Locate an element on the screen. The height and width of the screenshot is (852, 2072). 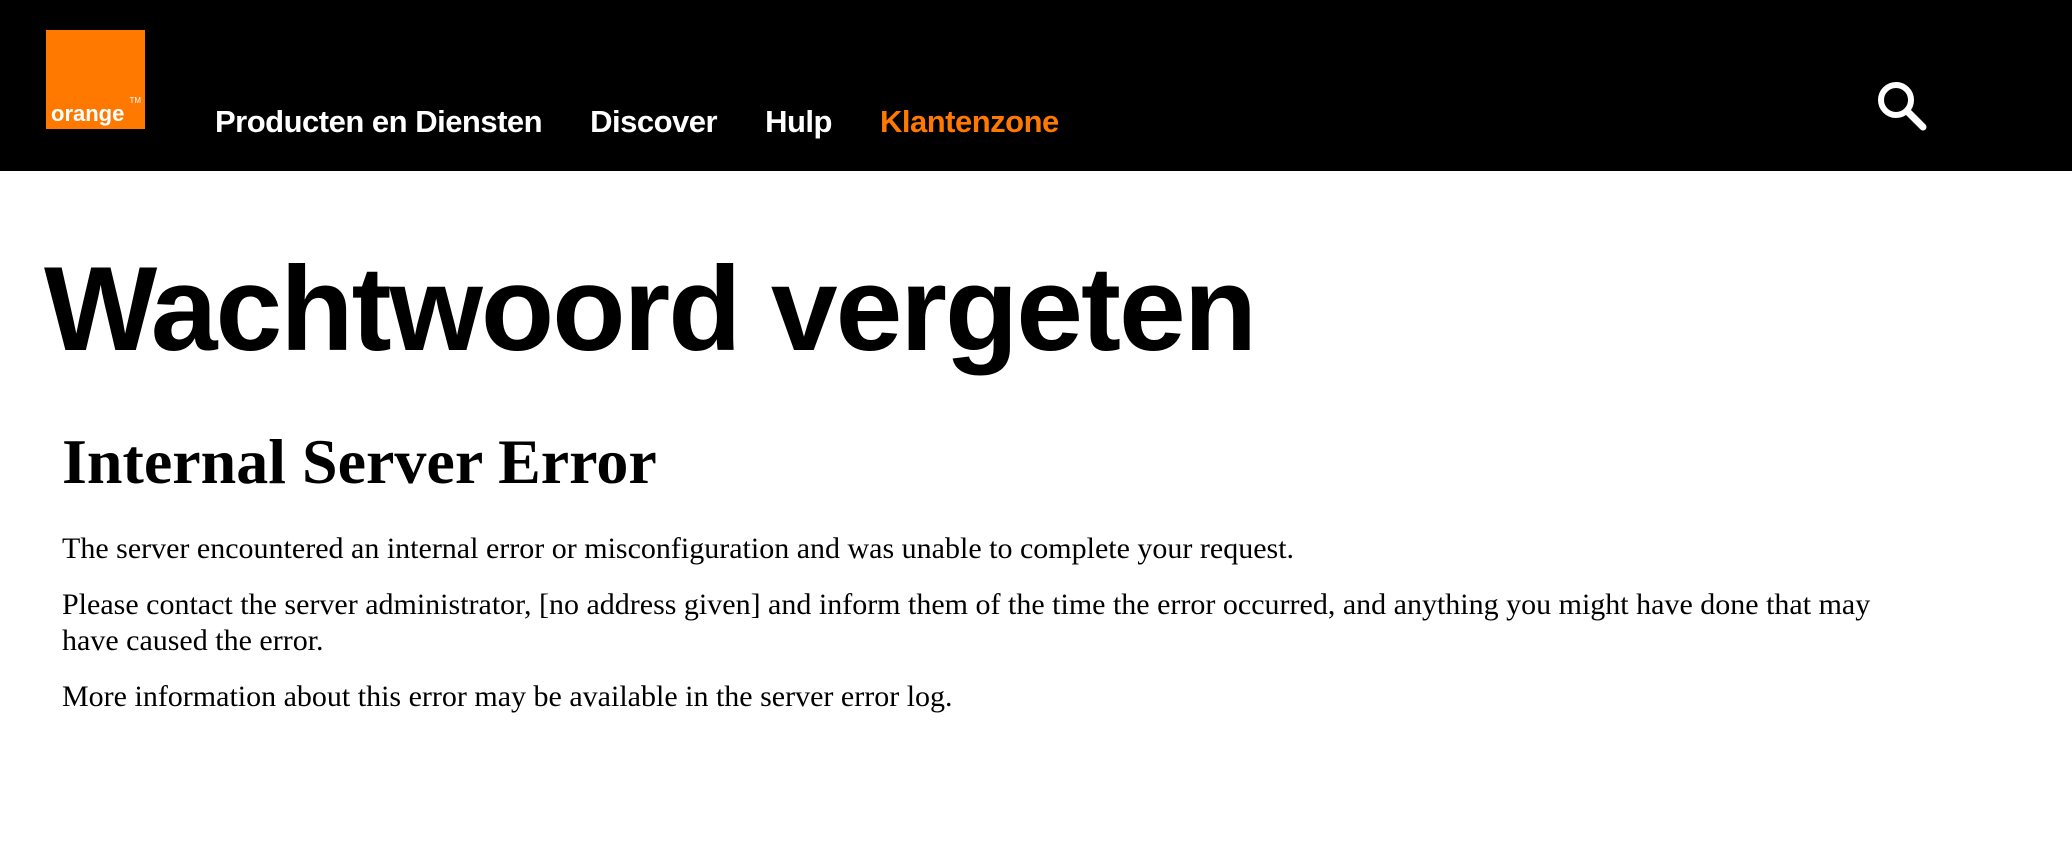
search-button is located at coordinates (1902, 106).